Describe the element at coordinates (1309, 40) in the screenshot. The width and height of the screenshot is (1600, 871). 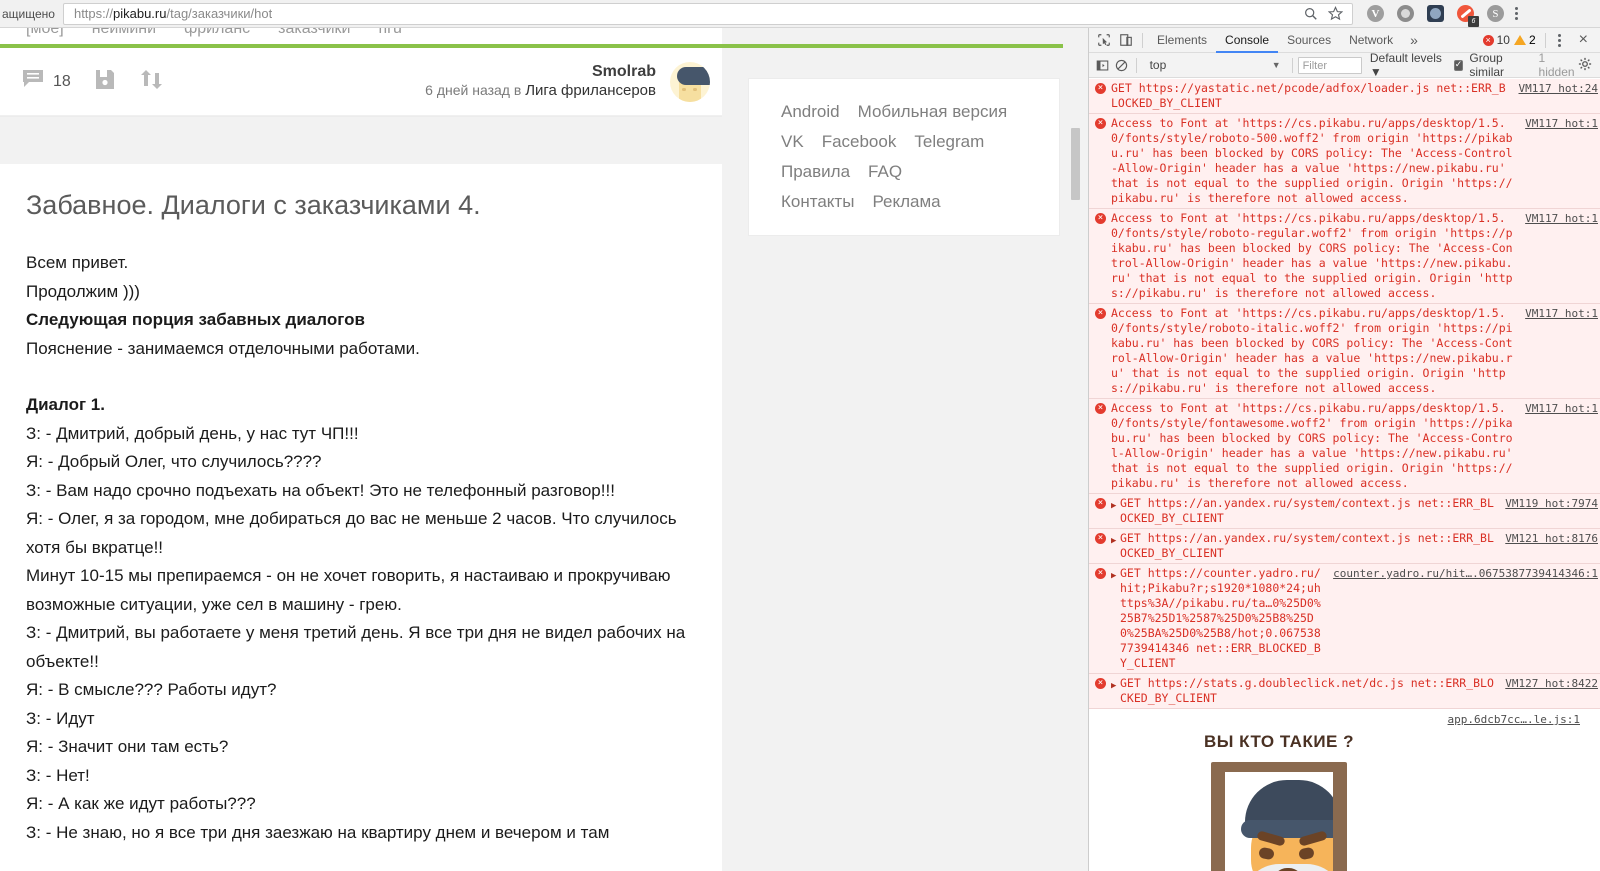
I see `tab-sources: Sources` at that location.